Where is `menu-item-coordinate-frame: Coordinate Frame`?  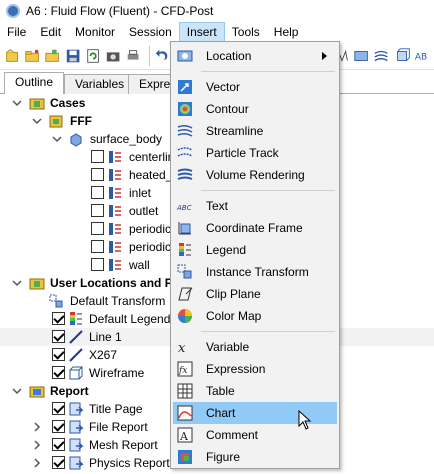 menu-item-coordinate-frame: Coordinate Frame is located at coordinates (255, 228).